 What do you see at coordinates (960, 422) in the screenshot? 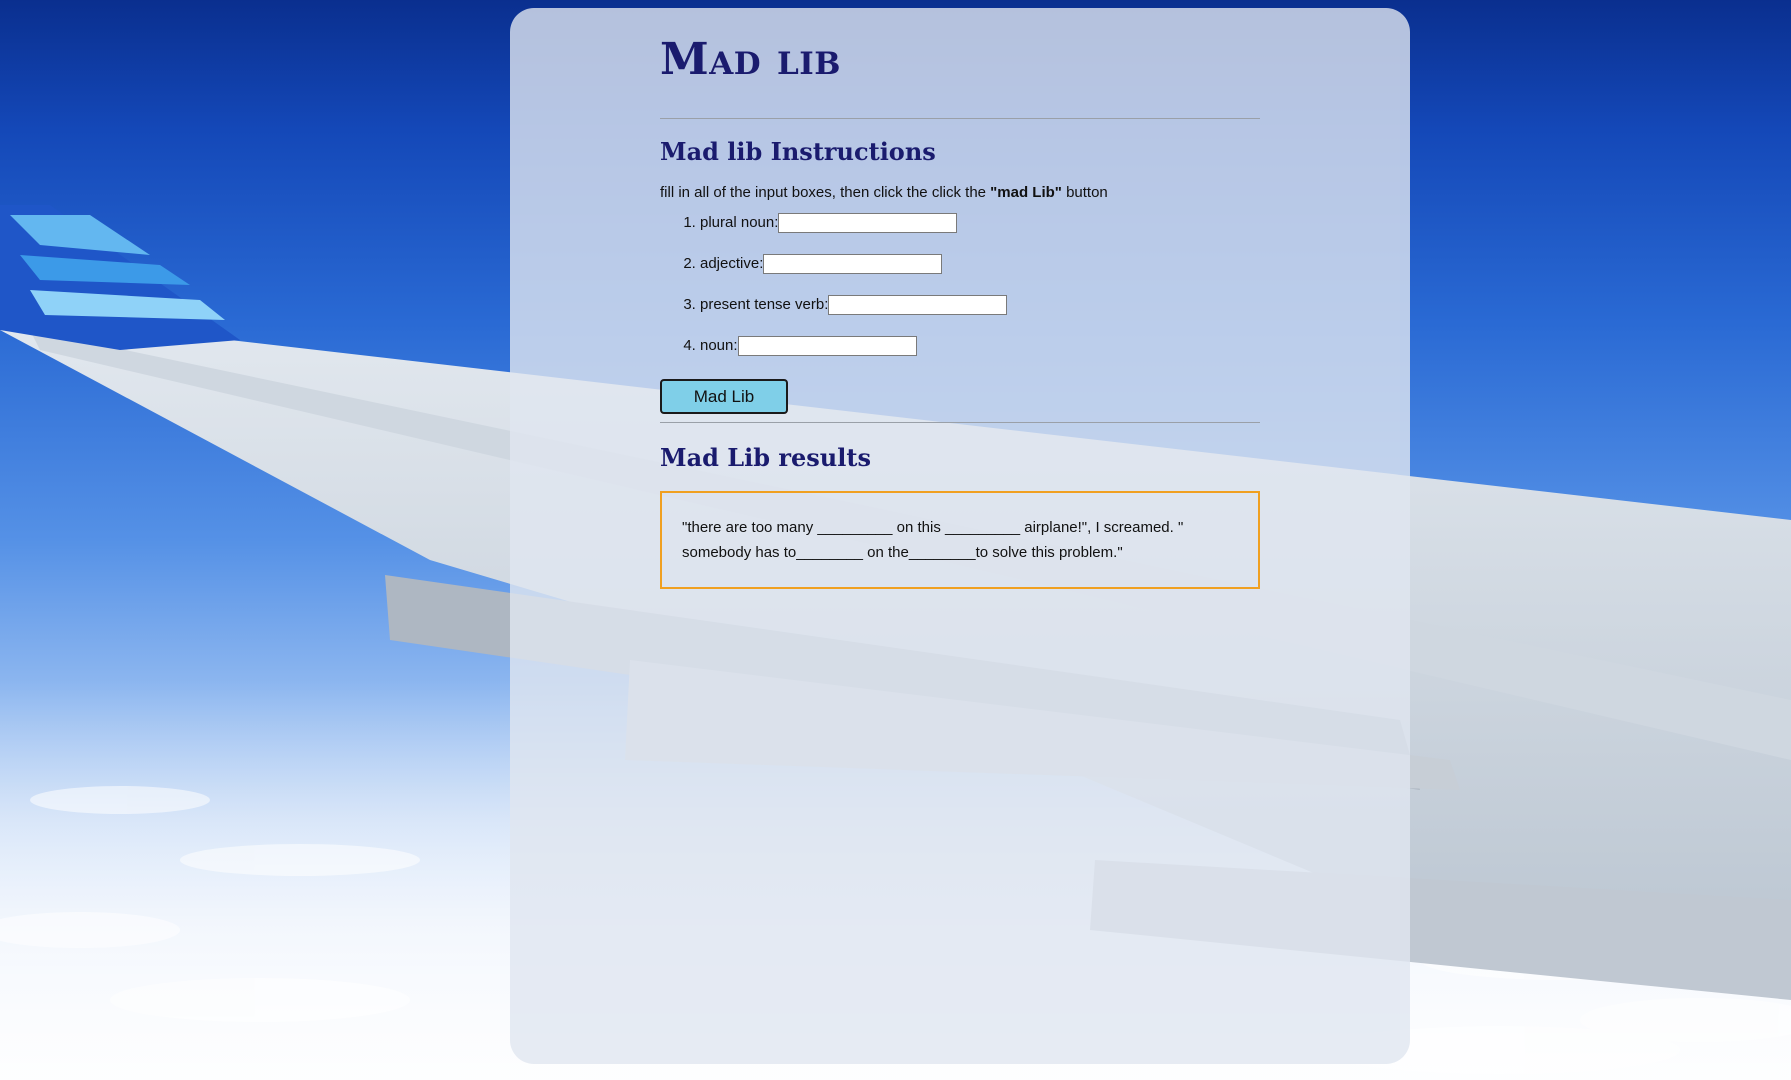
I see `results-divider` at bounding box center [960, 422].